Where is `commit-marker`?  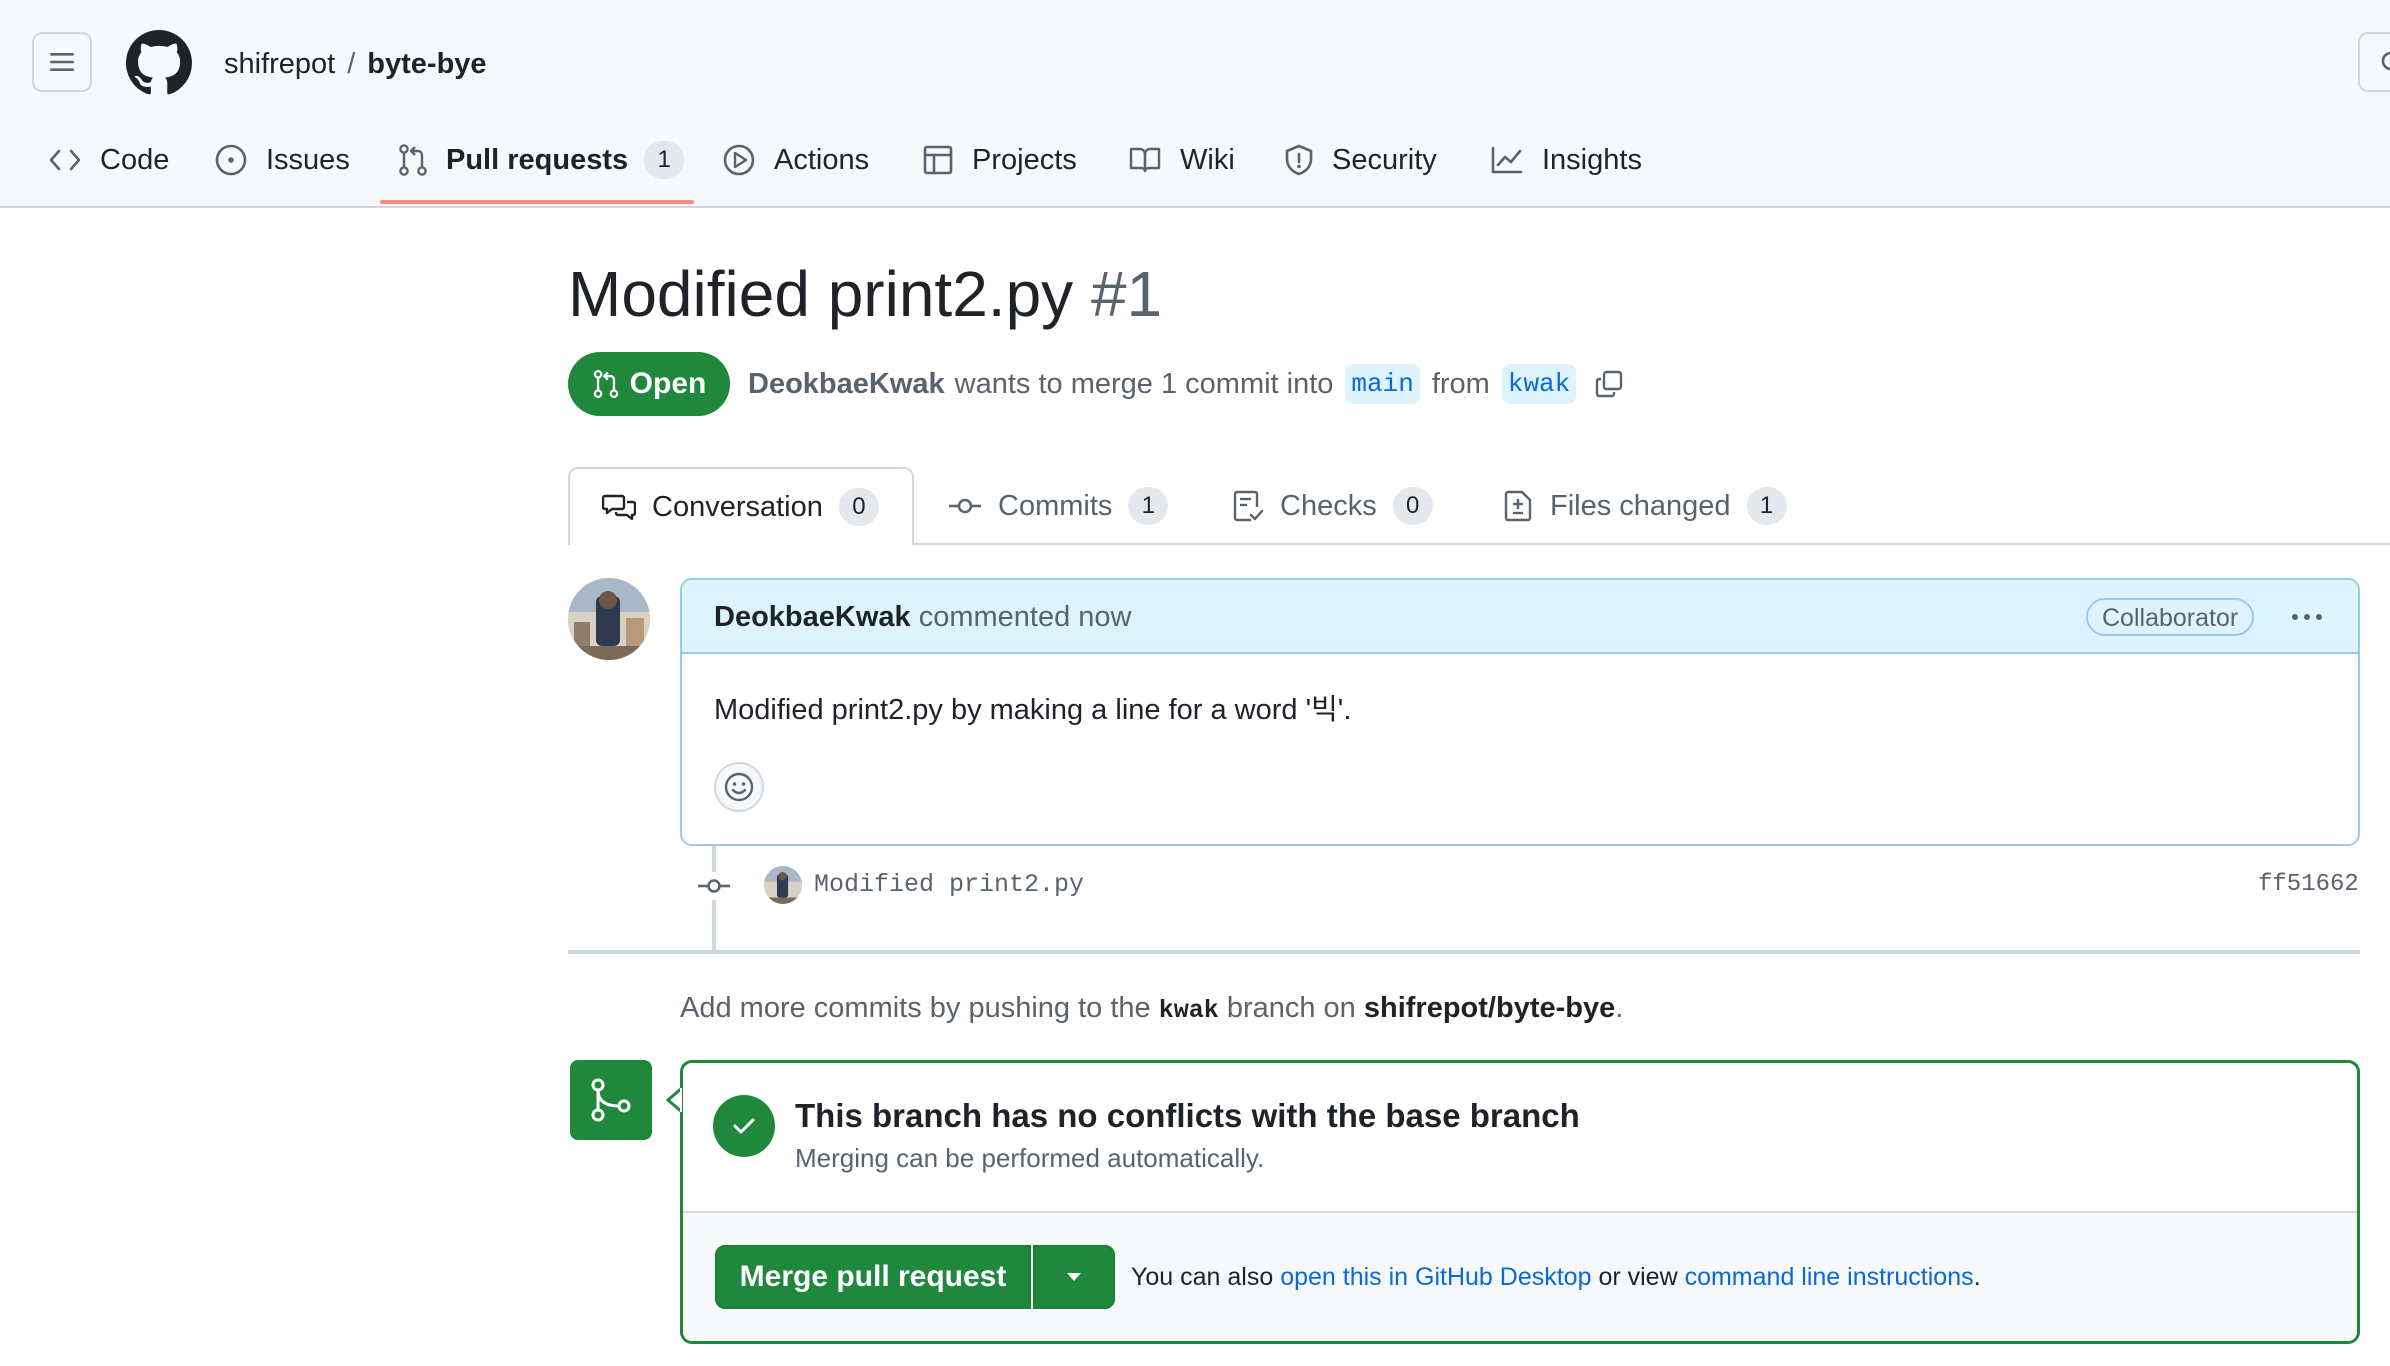 commit-marker is located at coordinates (714, 886).